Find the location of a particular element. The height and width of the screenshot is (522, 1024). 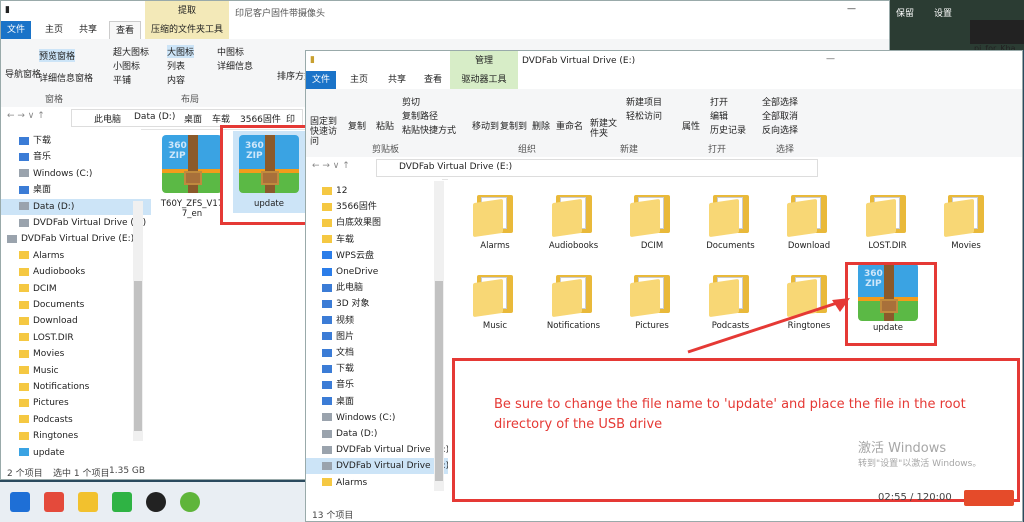

explorer-icon is located at coordinates (88, 502).